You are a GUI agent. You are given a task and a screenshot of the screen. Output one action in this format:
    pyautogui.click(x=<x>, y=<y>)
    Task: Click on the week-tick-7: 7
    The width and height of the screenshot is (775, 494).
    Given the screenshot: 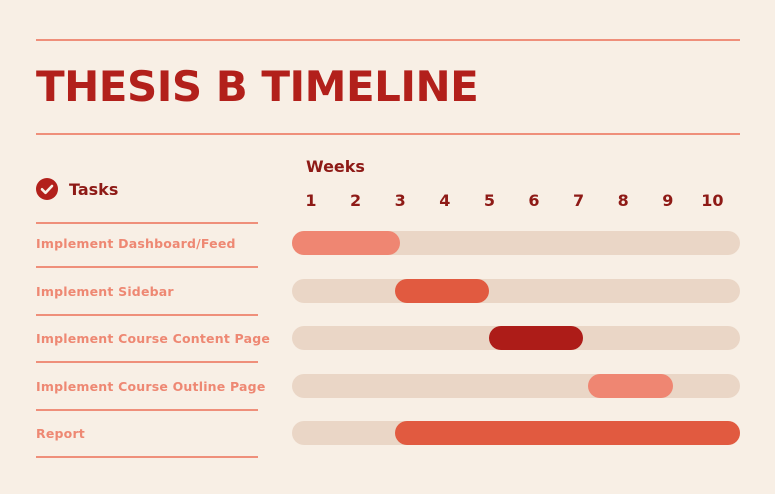 What is the action you would take?
    pyautogui.click(x=579, y=200)
    